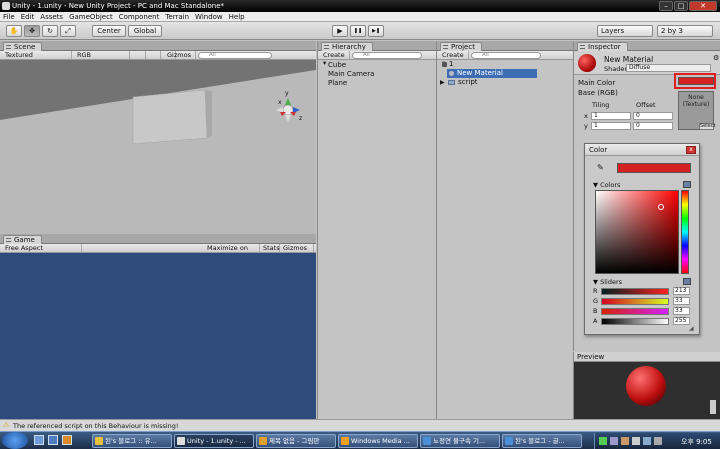  What do you see at coordinates (68, 31) in the screenshot?
I see `scale-tool-button: ⤢` at bounding box center [68, 31].